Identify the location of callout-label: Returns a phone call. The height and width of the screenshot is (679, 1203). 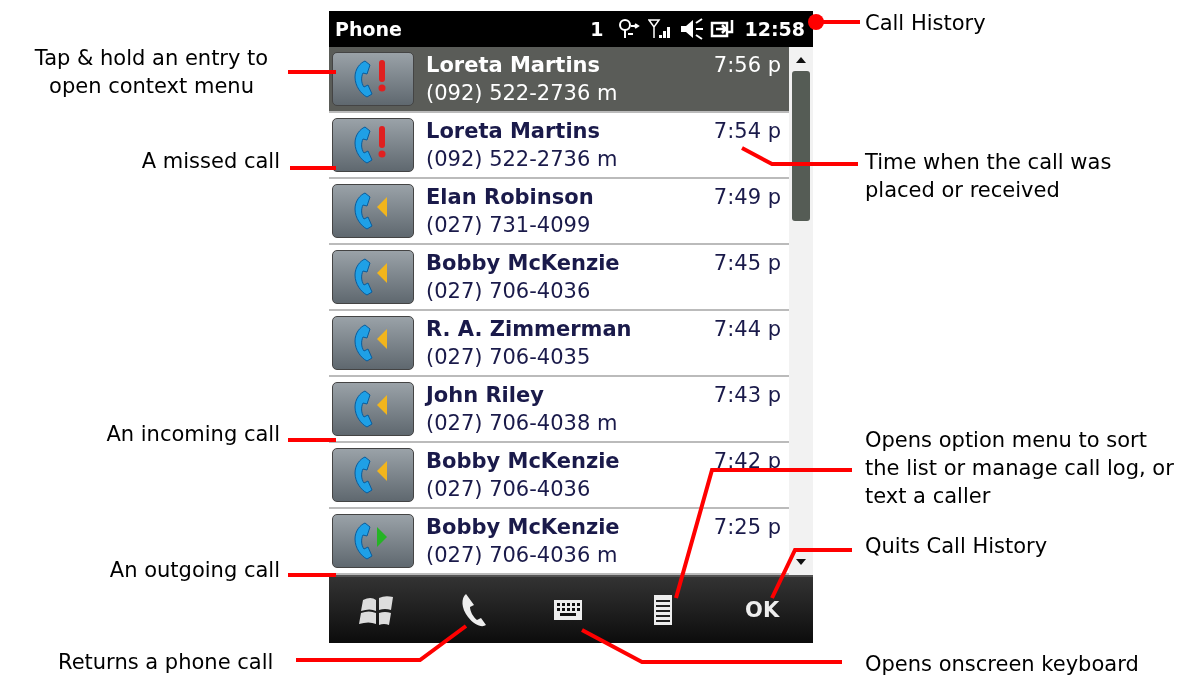
(166, 662).